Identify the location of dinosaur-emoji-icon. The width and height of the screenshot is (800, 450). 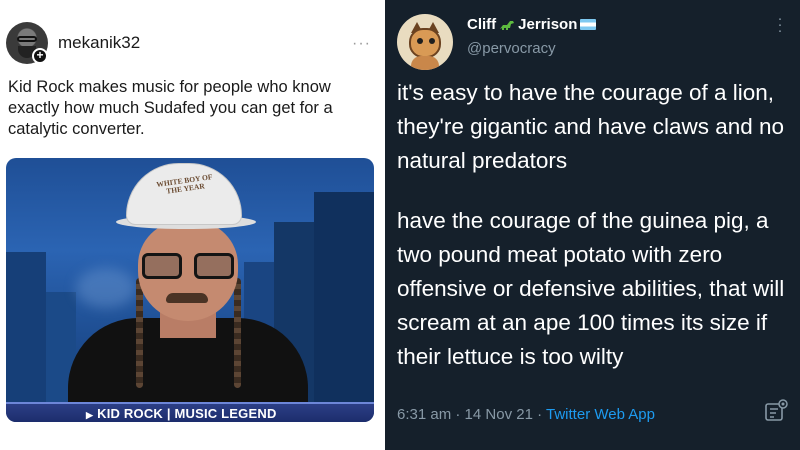
(507, 24).